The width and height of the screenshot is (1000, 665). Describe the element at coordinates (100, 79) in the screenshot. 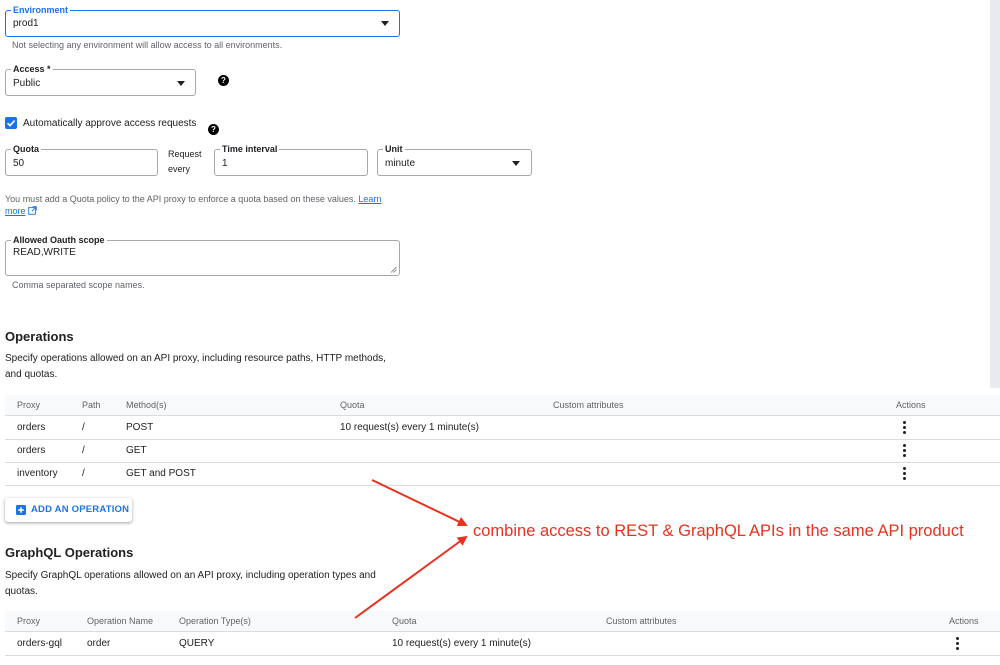

I see `access-select: Access * Public` at that location.